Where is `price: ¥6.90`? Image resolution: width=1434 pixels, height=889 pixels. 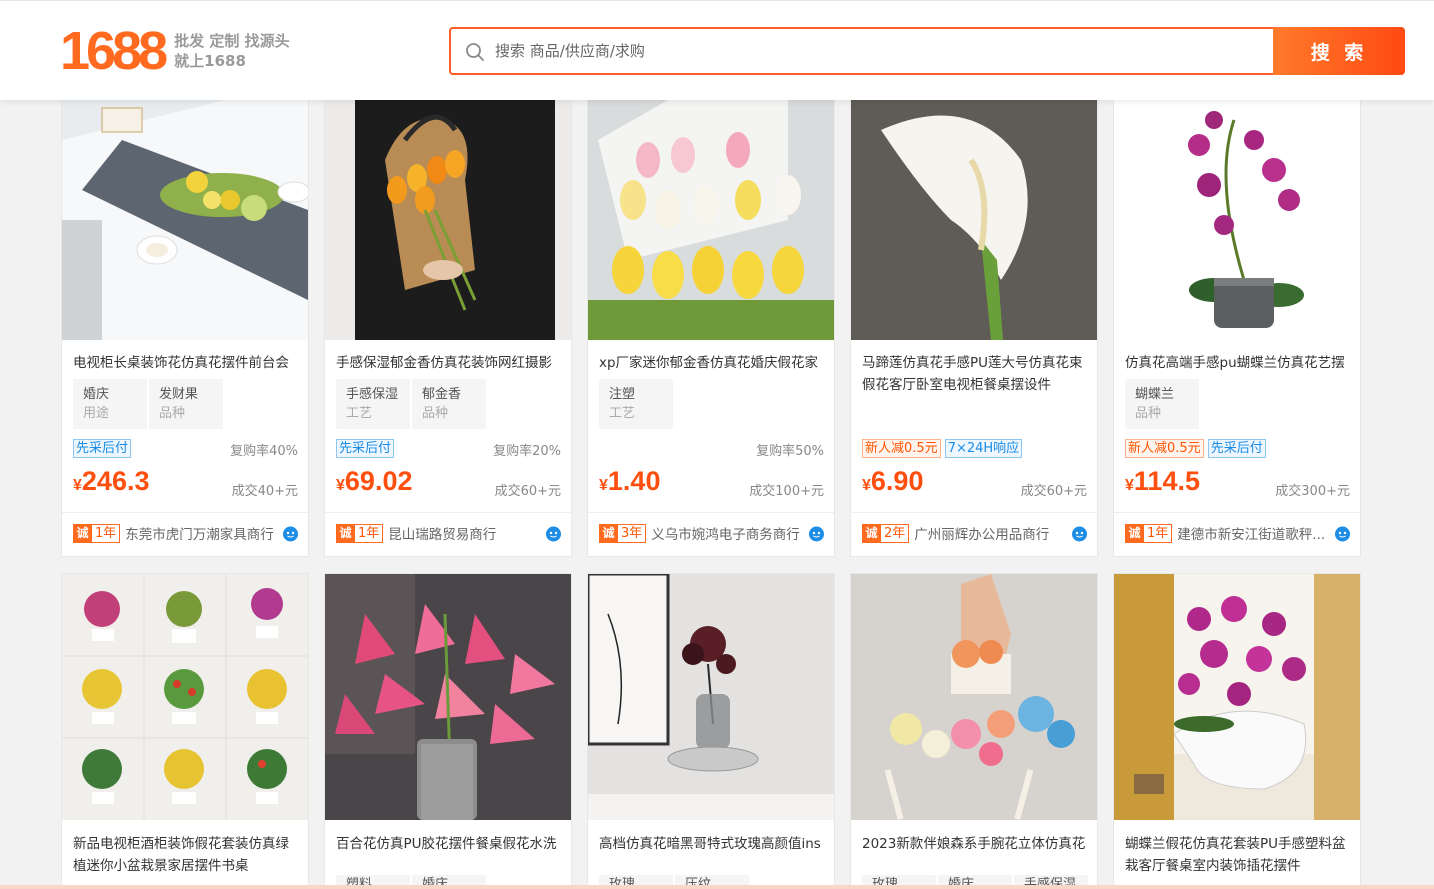 price: ¥6.90 is located at coordinates (893, 481).